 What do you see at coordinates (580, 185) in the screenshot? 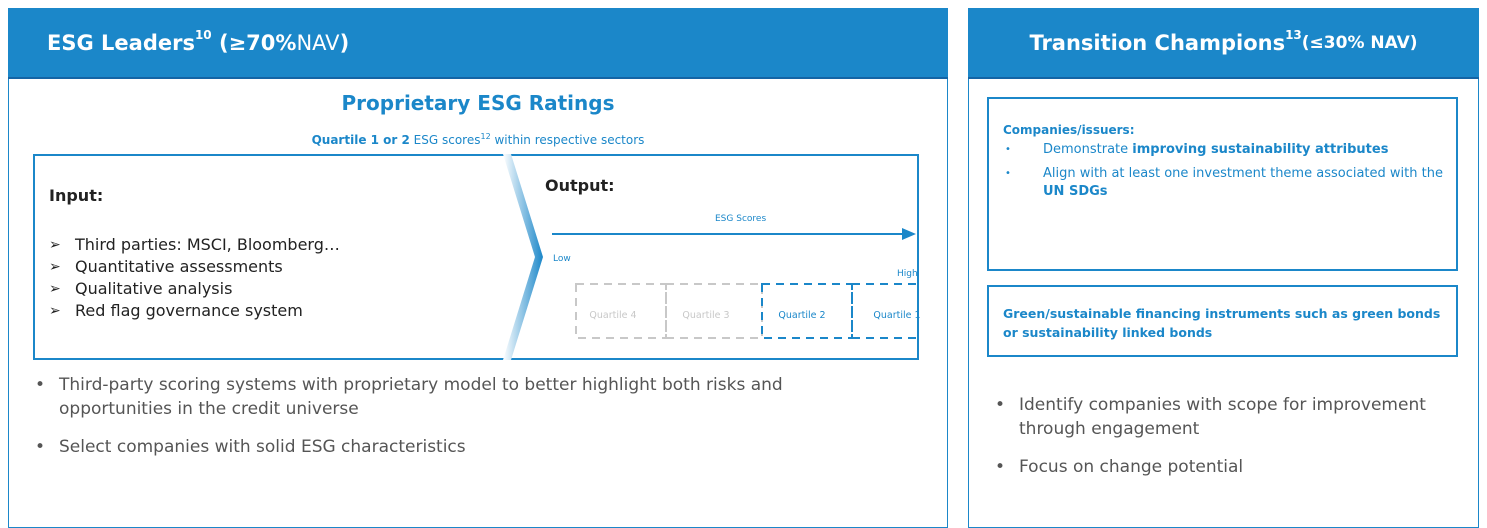
I see `output-title: Output:` at bounding box center [580, 185].